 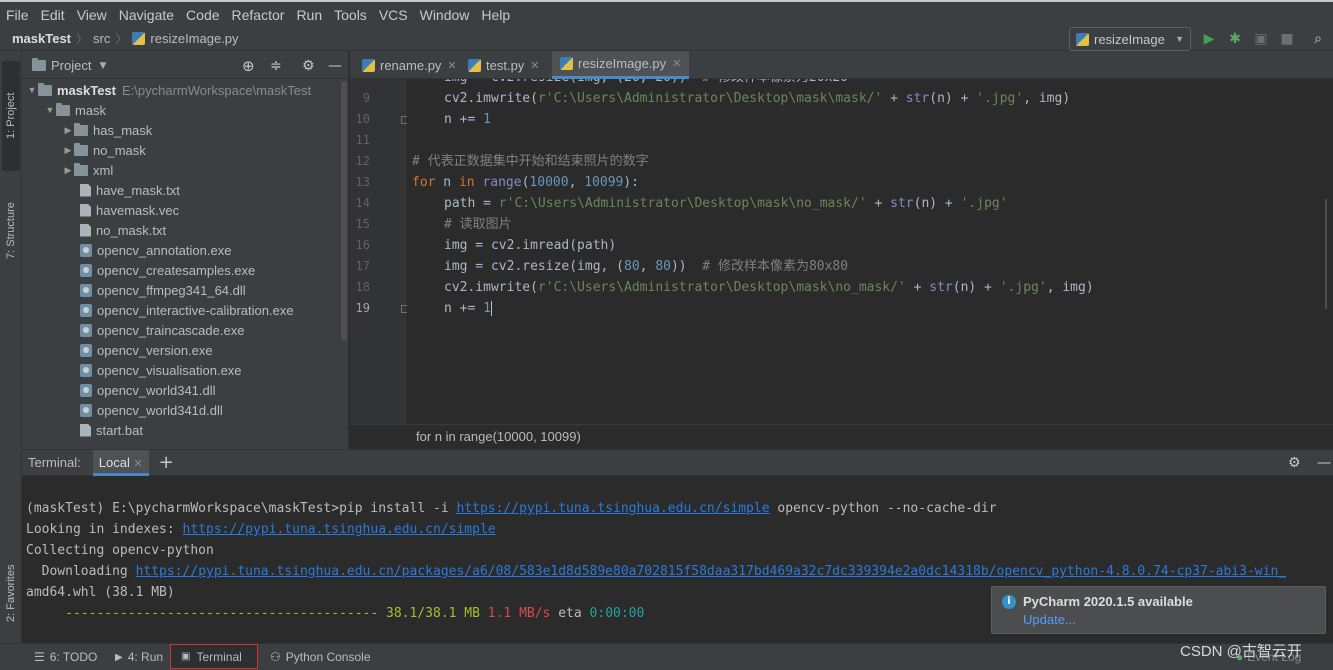 I want to click on tab-run: ▶ 4: Run, so click(x=139, y=657).